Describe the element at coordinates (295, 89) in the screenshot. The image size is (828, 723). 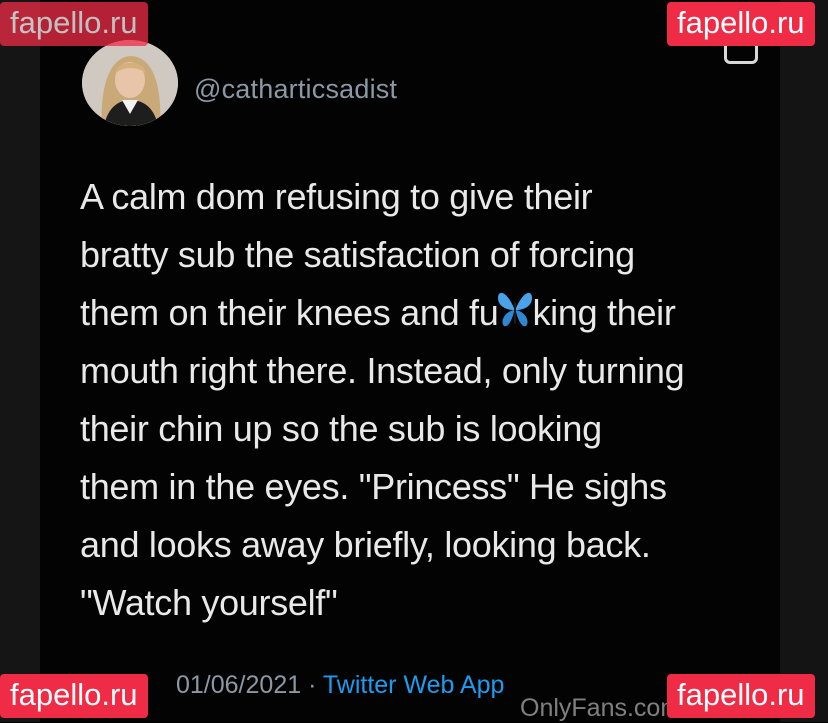
I see `user-handle: @catharticsadist` at that location.